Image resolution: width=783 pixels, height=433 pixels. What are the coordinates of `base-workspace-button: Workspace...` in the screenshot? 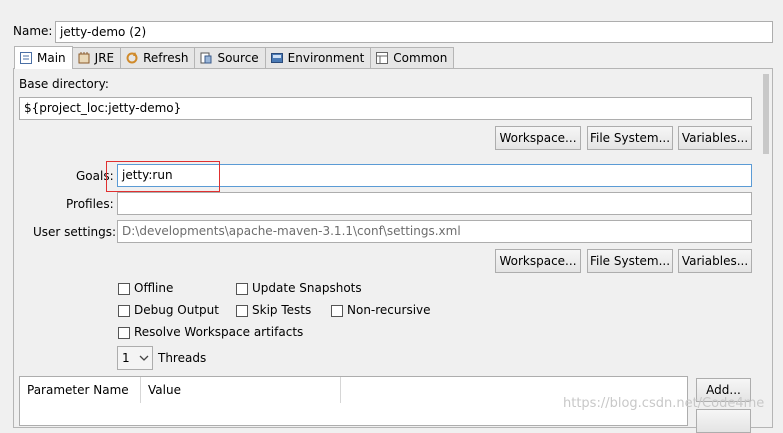 It's located at (538, 138).